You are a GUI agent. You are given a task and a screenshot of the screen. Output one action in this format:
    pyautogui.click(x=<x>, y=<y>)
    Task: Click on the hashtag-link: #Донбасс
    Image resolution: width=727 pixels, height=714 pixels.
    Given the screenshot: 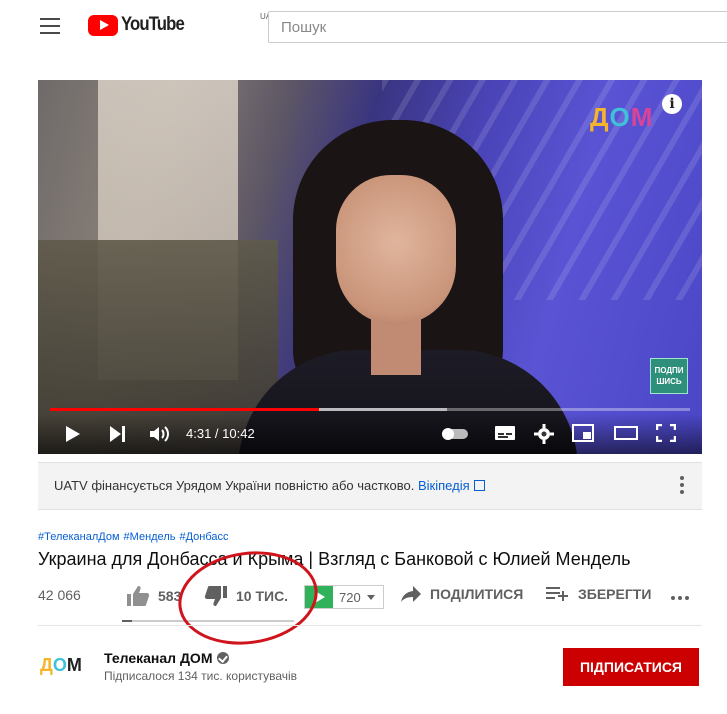 What is the action you would take?
    pyautogui.click(x=203, y=537)
    